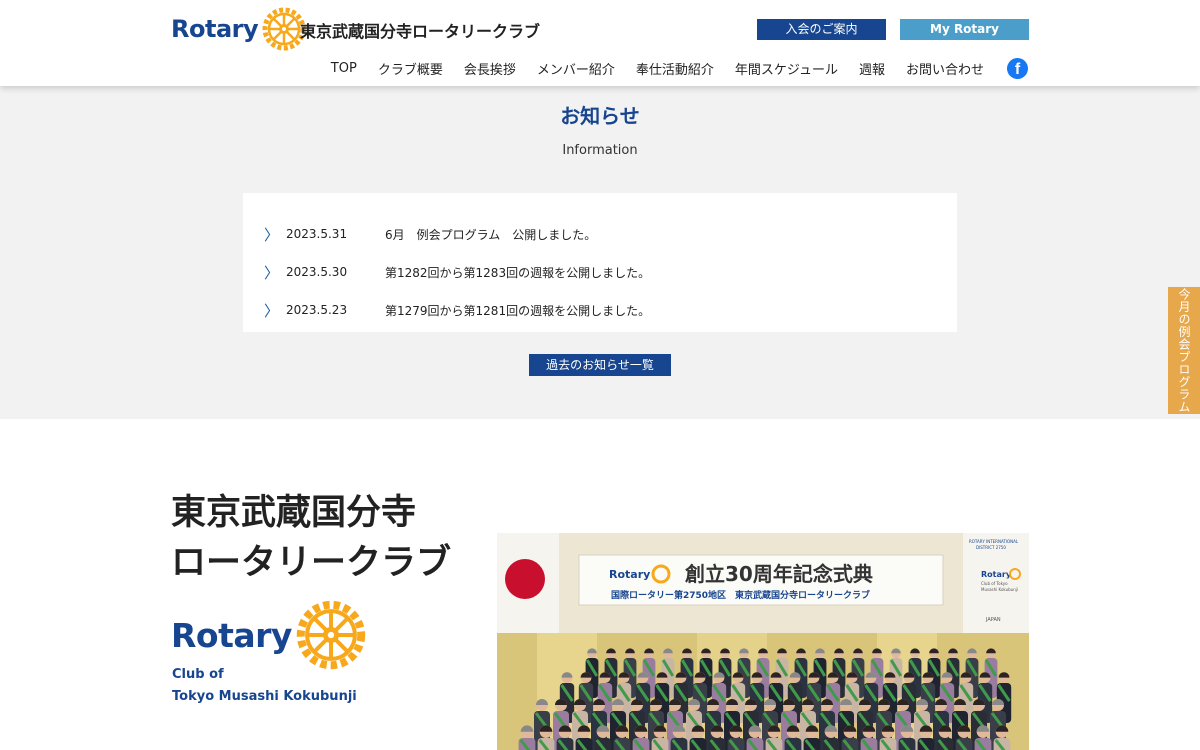 This screenshot has width=1200, height=750. I want to click on monthly-program-tab: 今月の例会プログラム, so click(1184, 350).